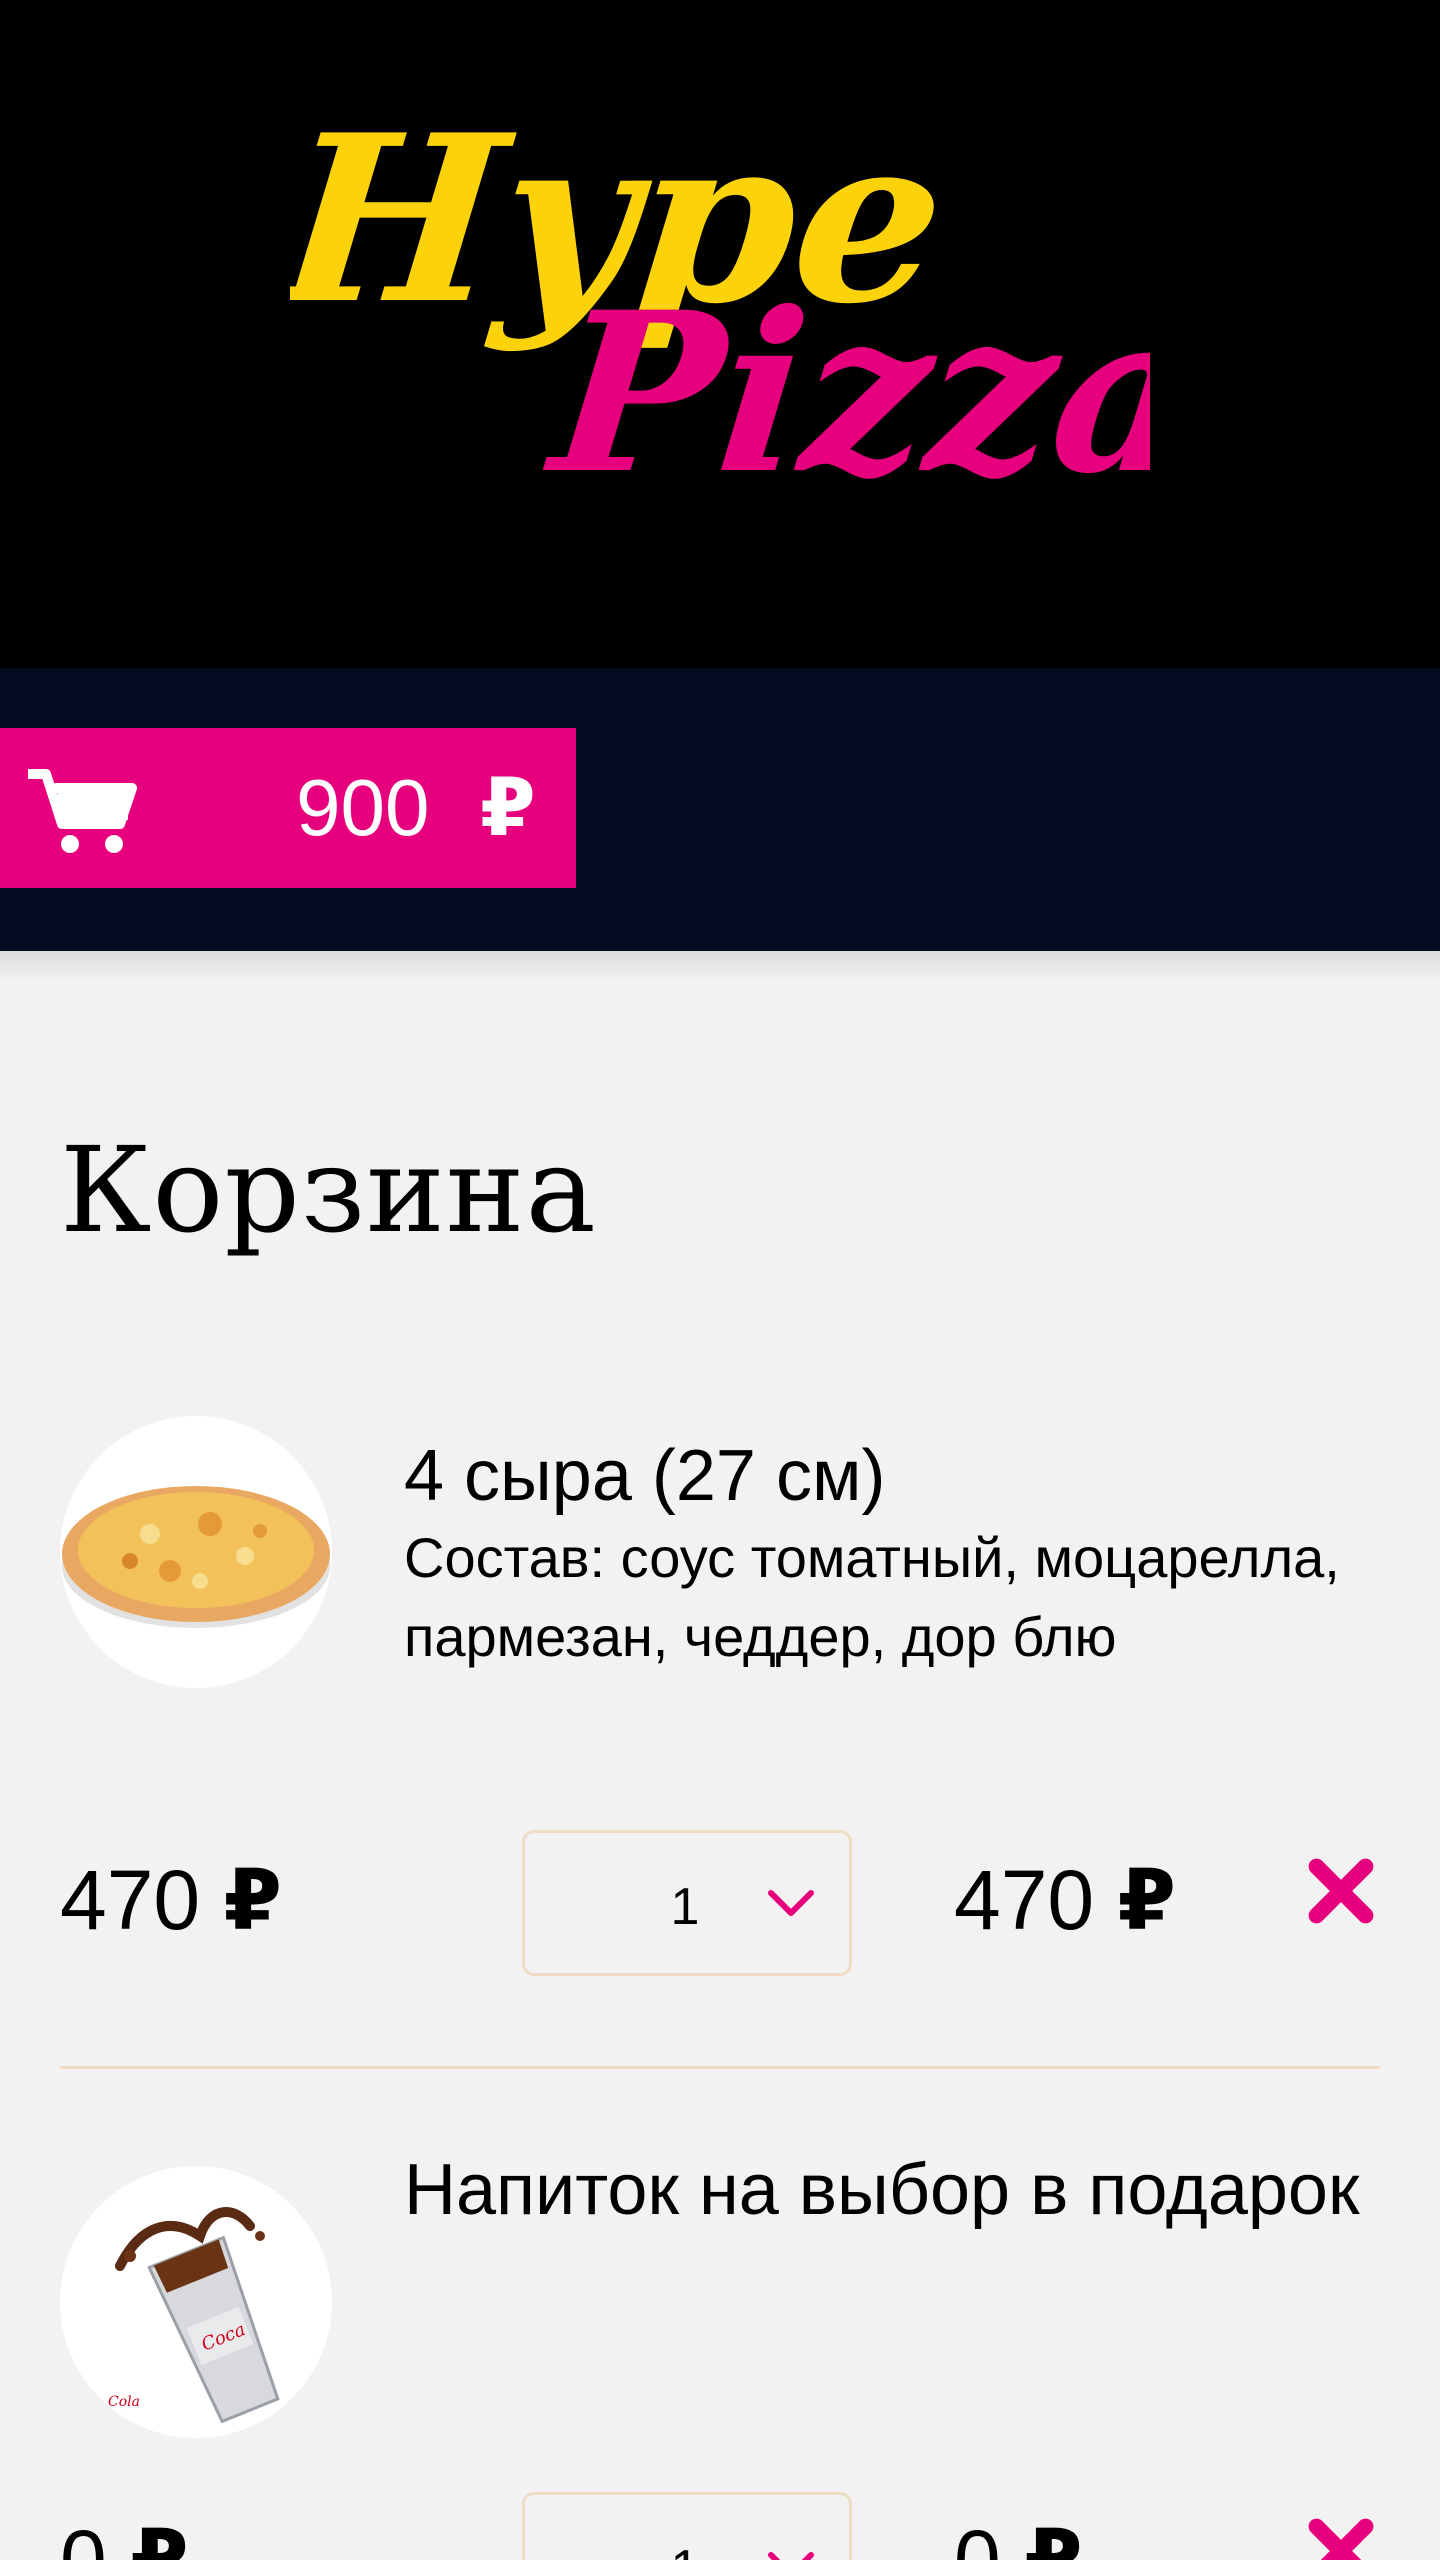  I want to click on item-unit-price: 470 ₽, so click(171, 1900).